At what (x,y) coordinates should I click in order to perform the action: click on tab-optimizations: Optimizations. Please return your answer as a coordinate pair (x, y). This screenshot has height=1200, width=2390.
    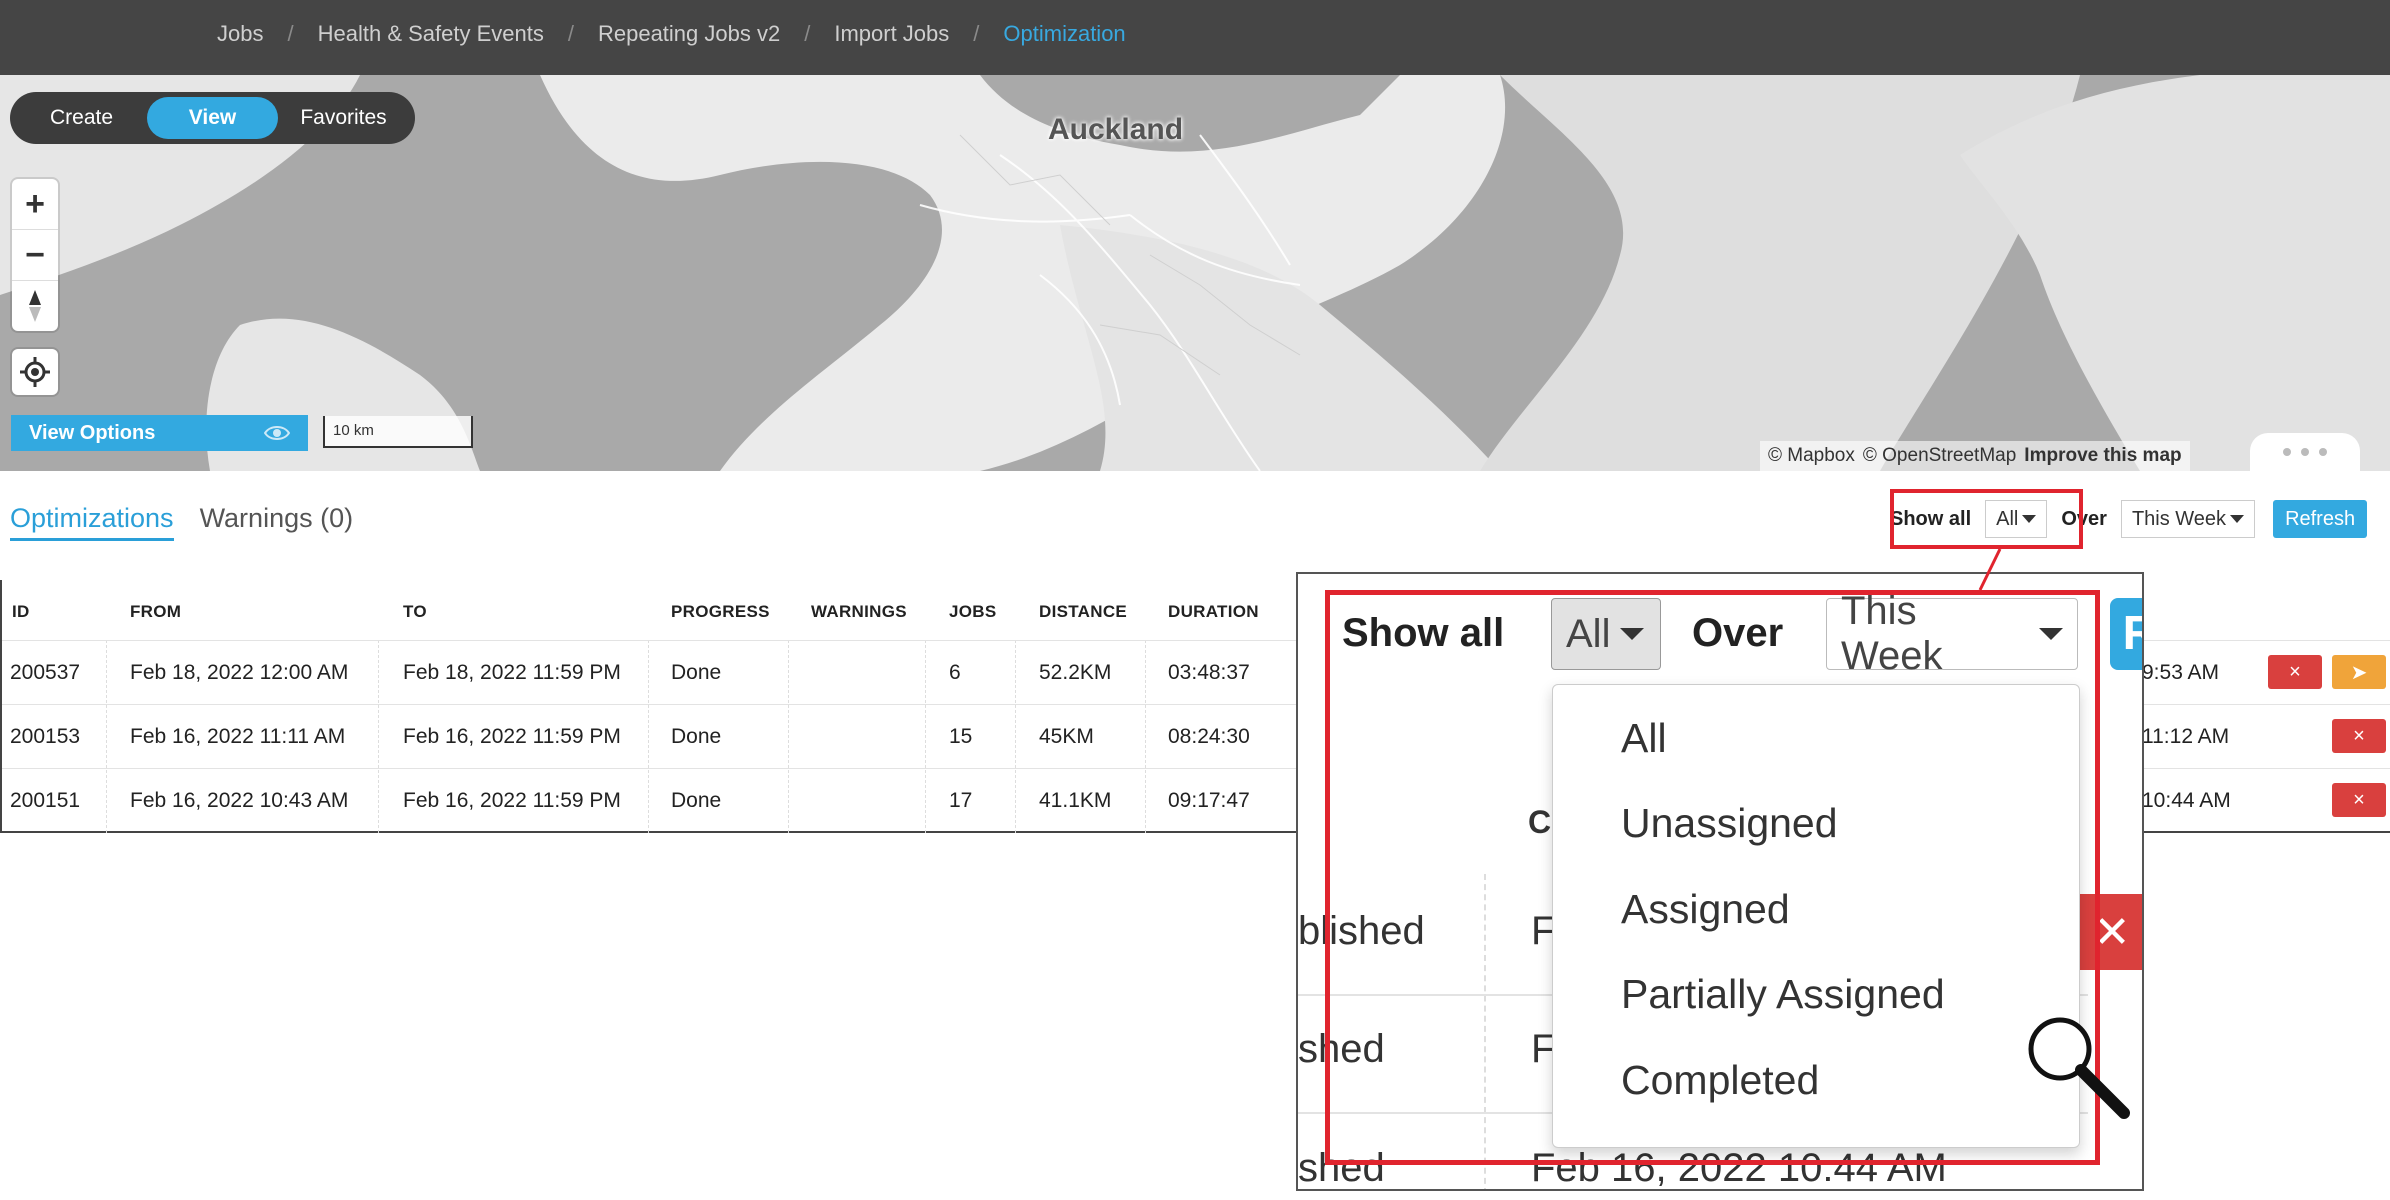
    Looking at the image, I should click on (92, 522).